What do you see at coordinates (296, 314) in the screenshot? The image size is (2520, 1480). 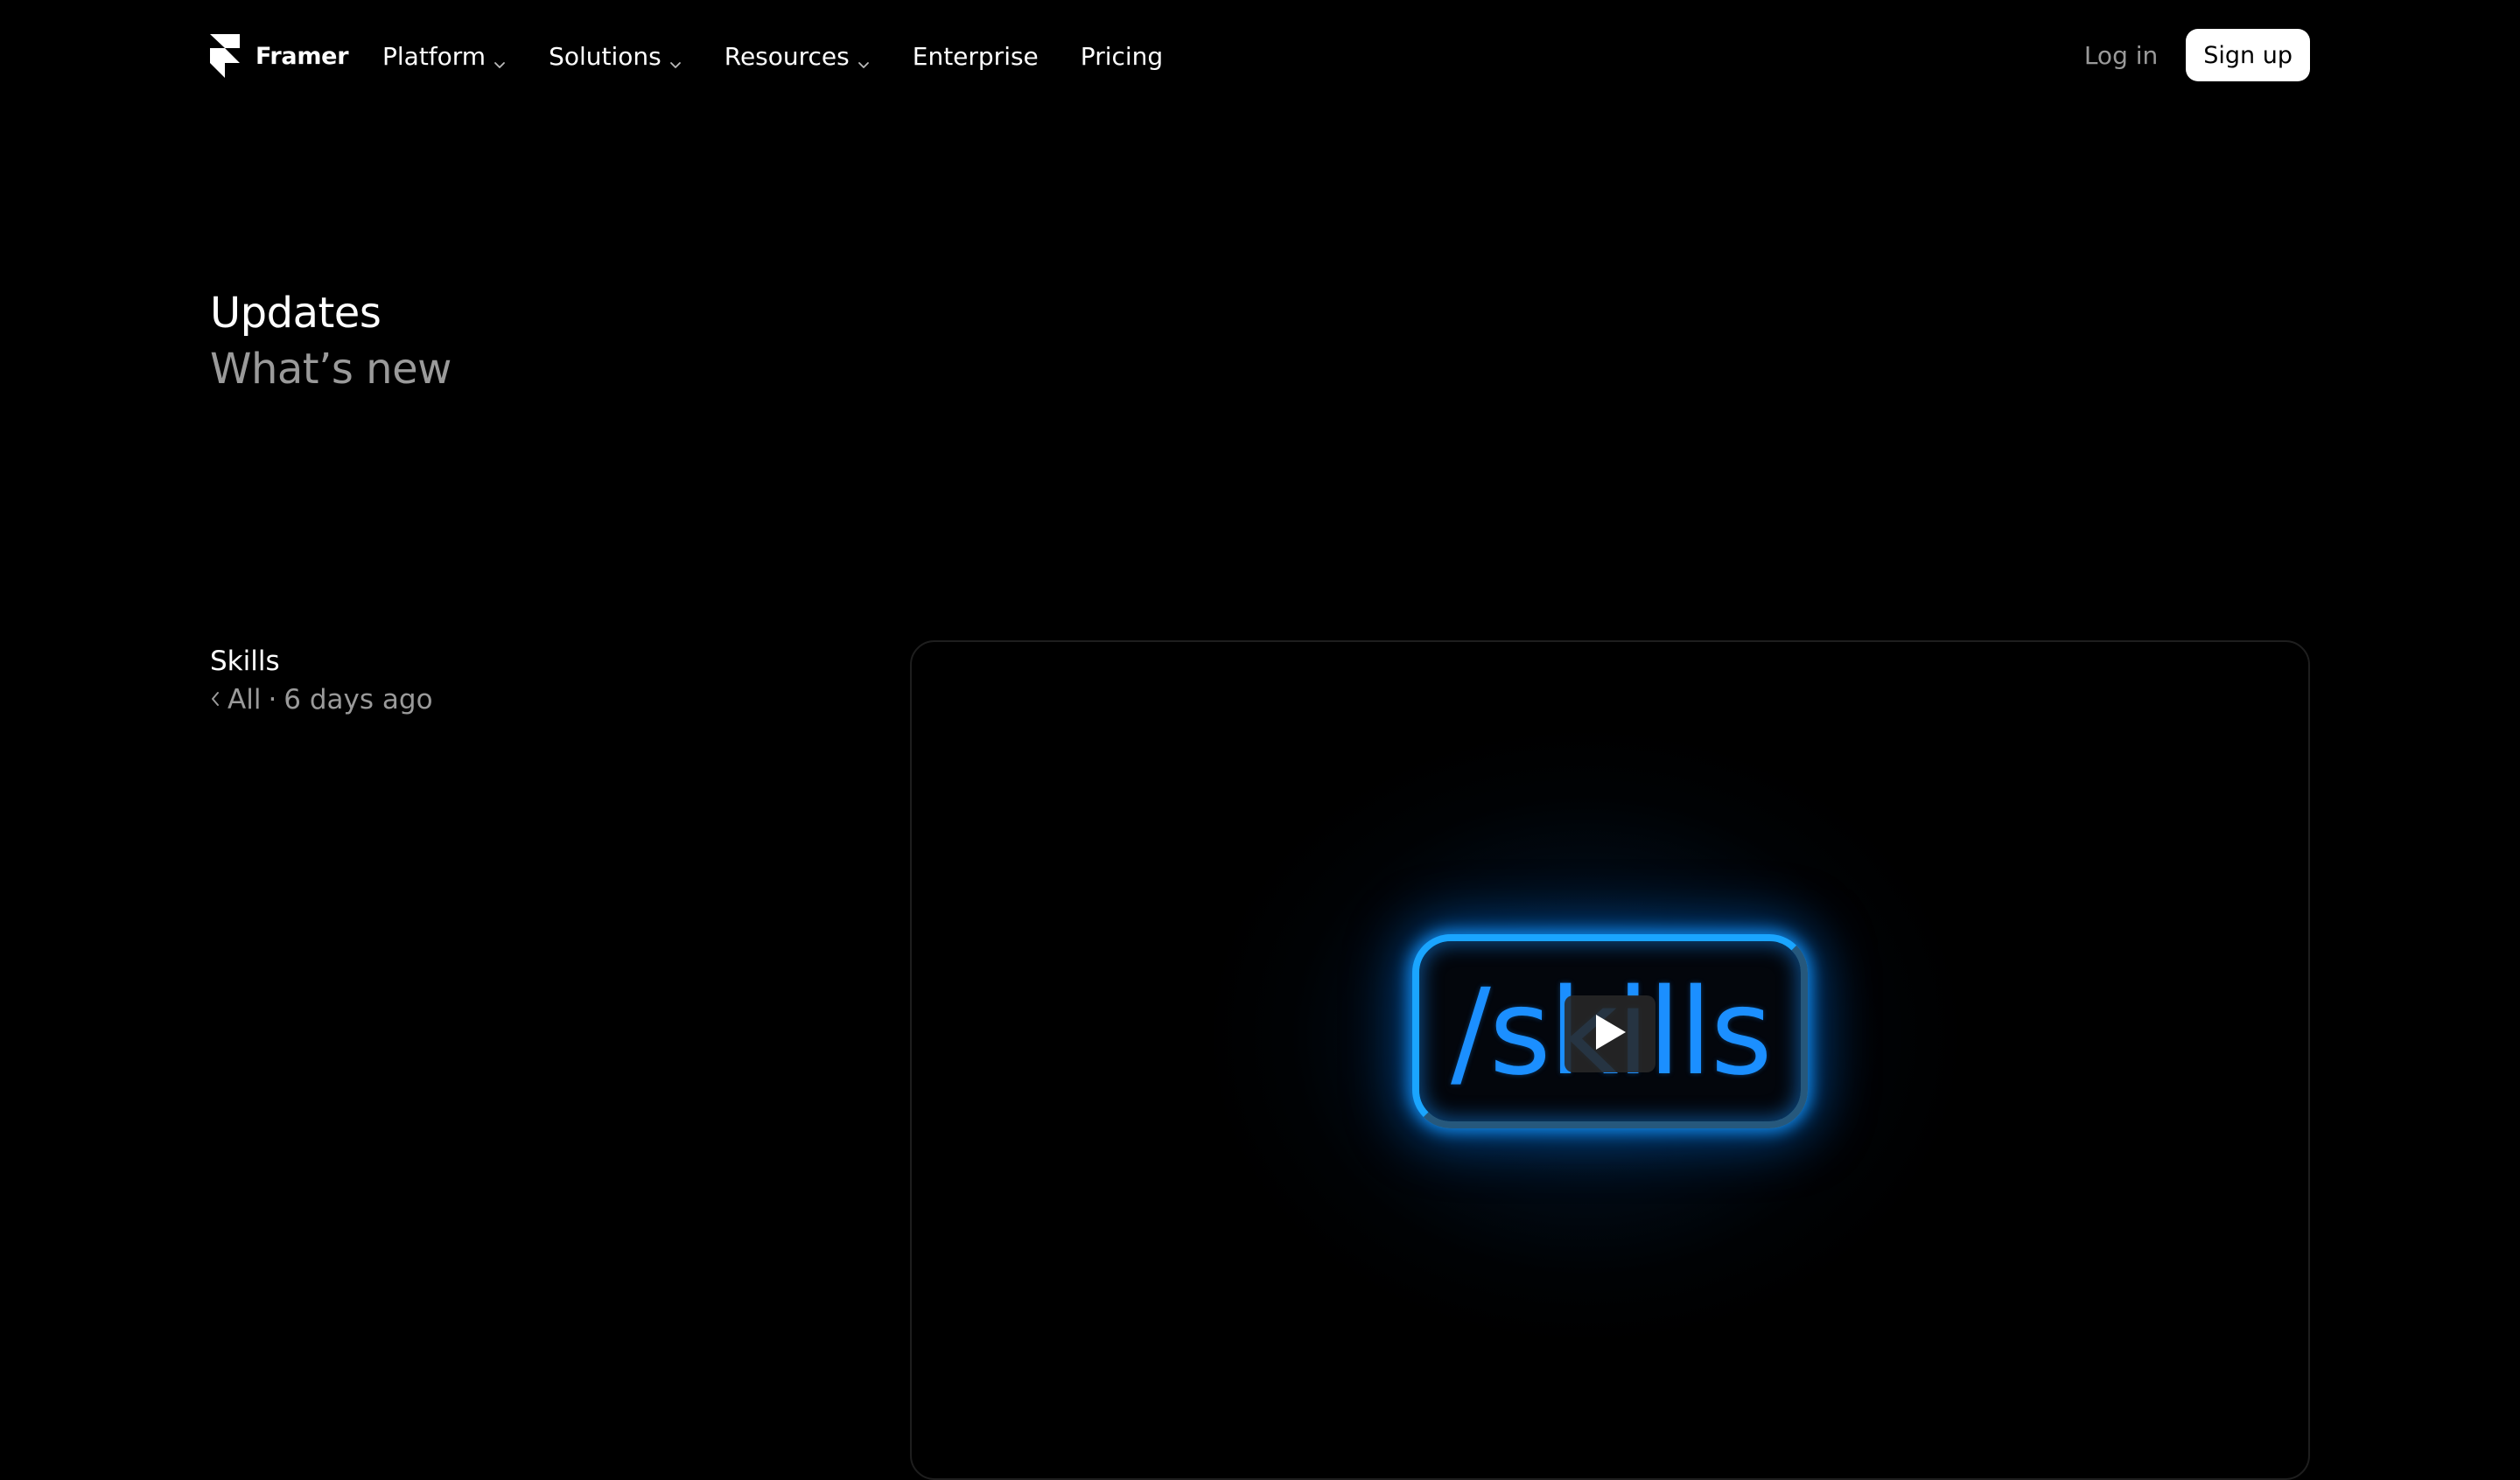 I see `page-title: Updates` at bounding box center [296, 314].